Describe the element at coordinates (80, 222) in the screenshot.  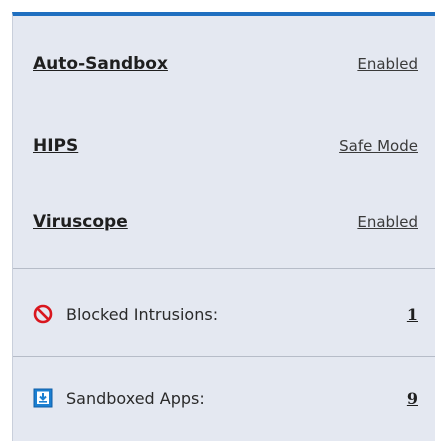
I see `viruscope-link: Viruscope` at that location.